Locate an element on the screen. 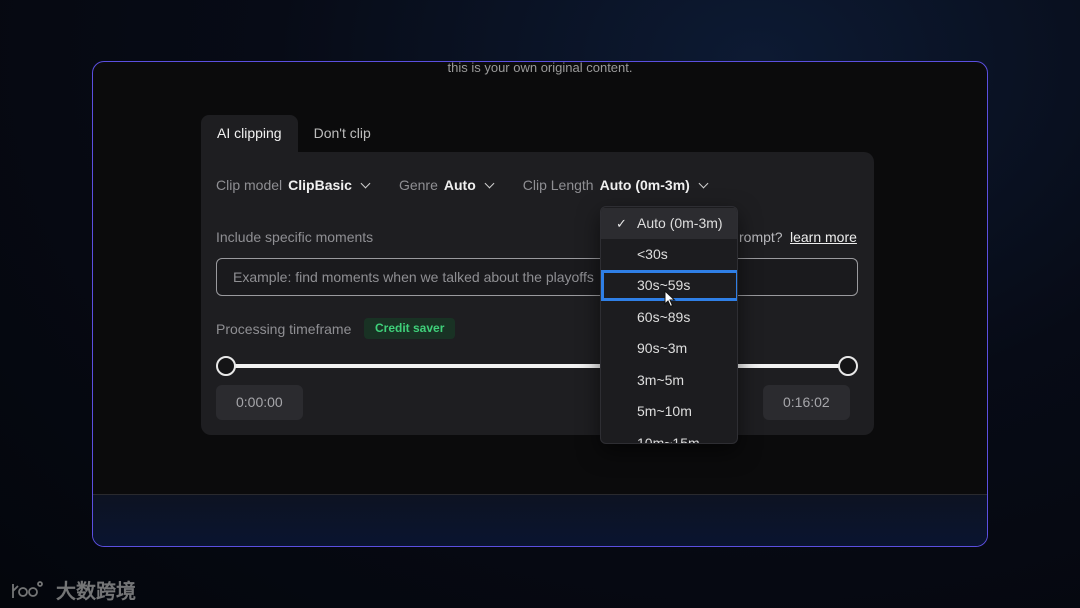  option-label: <30s is located at coordinates (652, 254).